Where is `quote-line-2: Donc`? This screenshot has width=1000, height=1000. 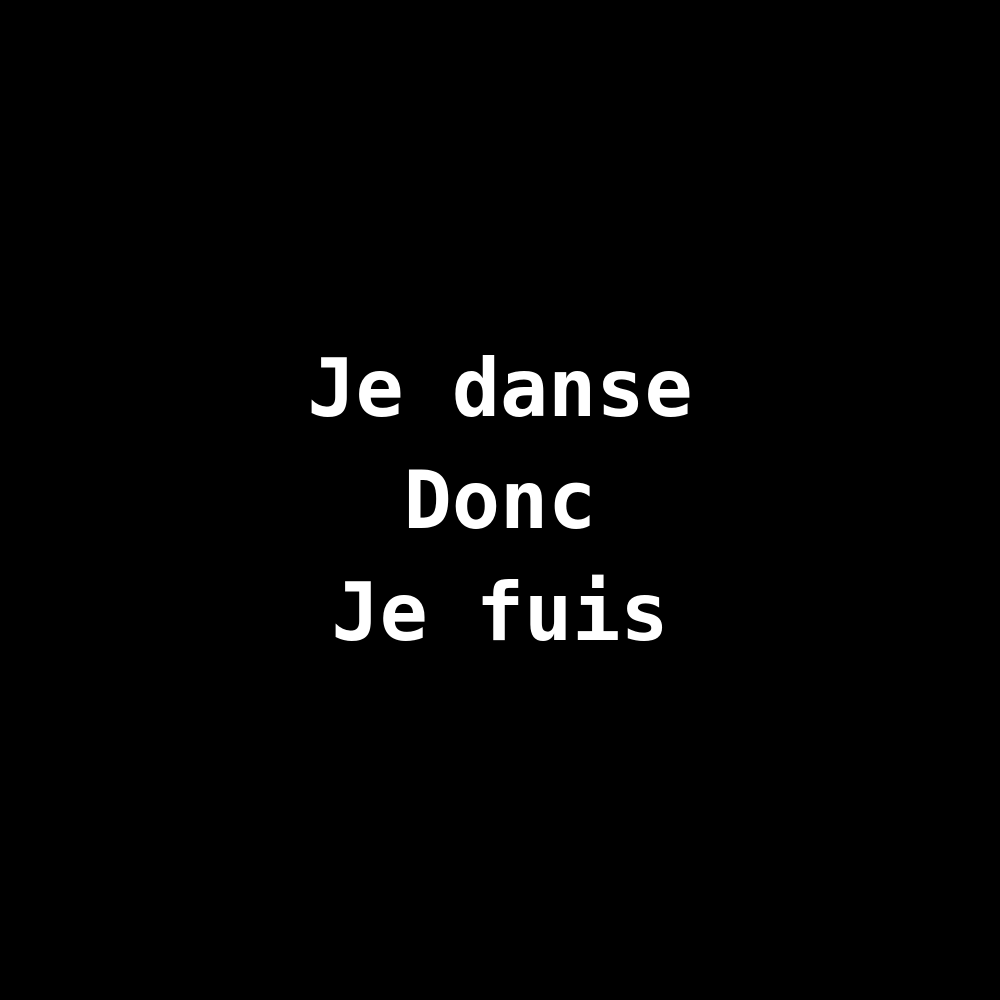 quote-line-2: Donc is located at coordinates (500, 500).